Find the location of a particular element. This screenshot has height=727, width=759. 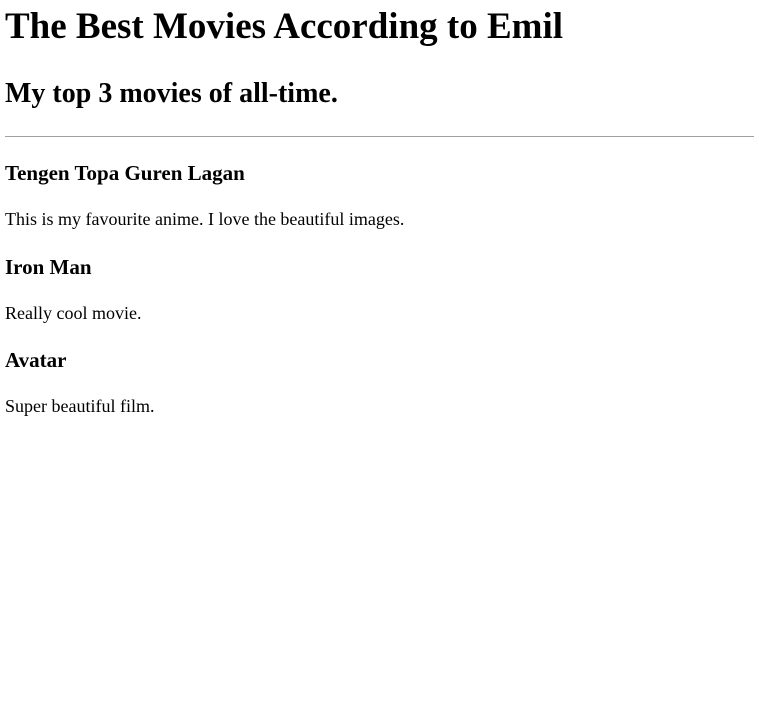

page-title: The Best Movies According to Emil is located at coordinates (284, 26).